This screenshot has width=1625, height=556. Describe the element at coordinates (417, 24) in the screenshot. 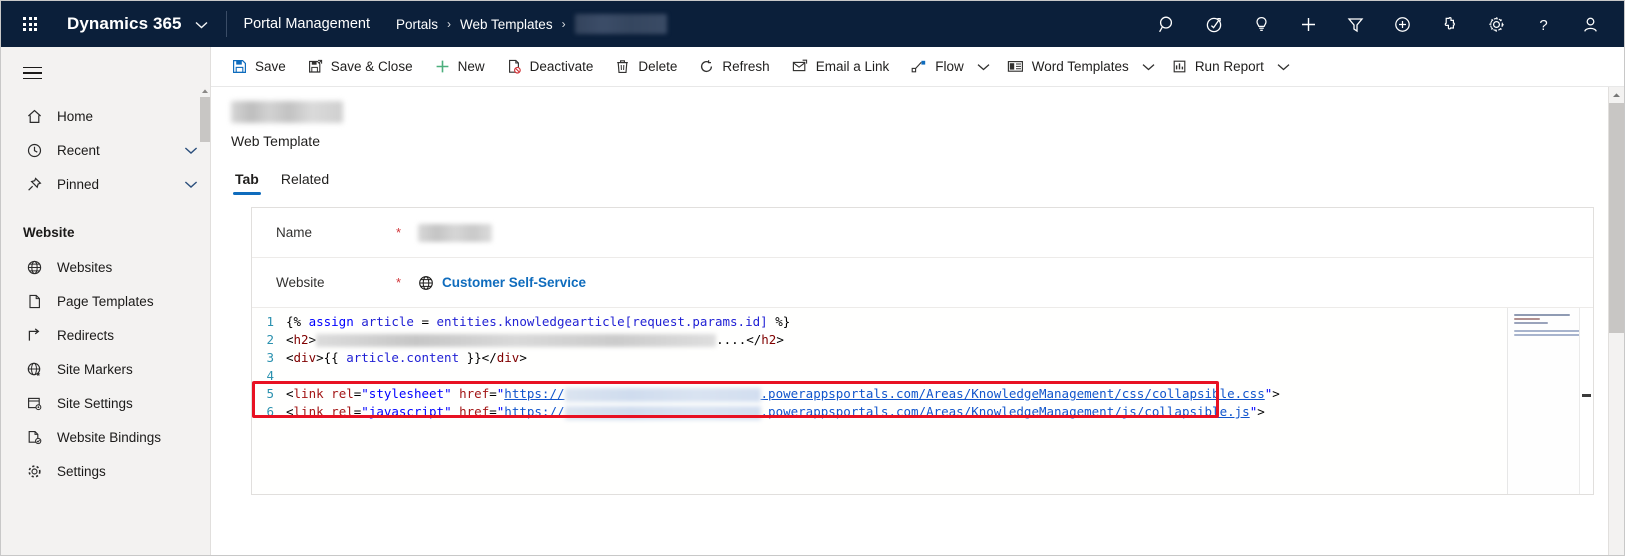

I see `breadcrumb-portals: Portals` at that location.